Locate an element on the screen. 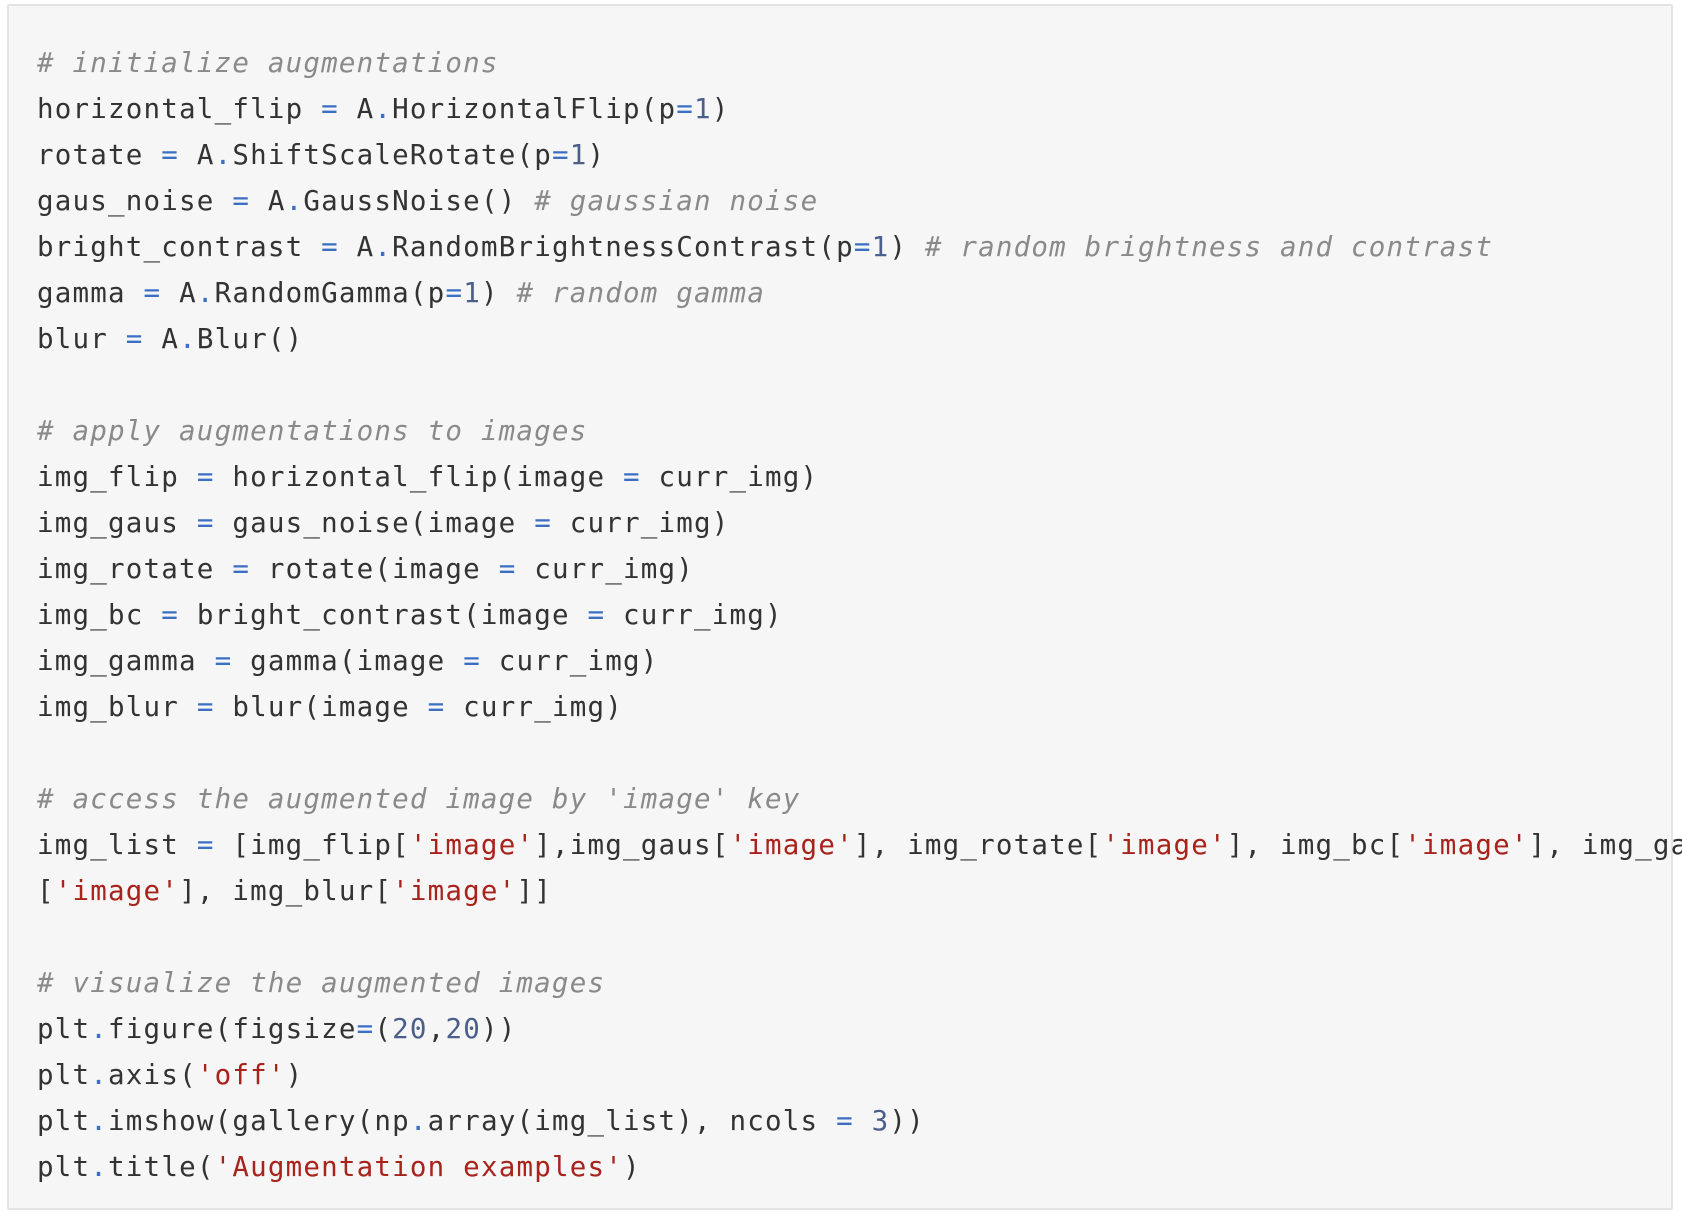 Image resolution: width=1682 pixels, height=1216 pixels. code-text: gamma is located at coordinates (90, 293).